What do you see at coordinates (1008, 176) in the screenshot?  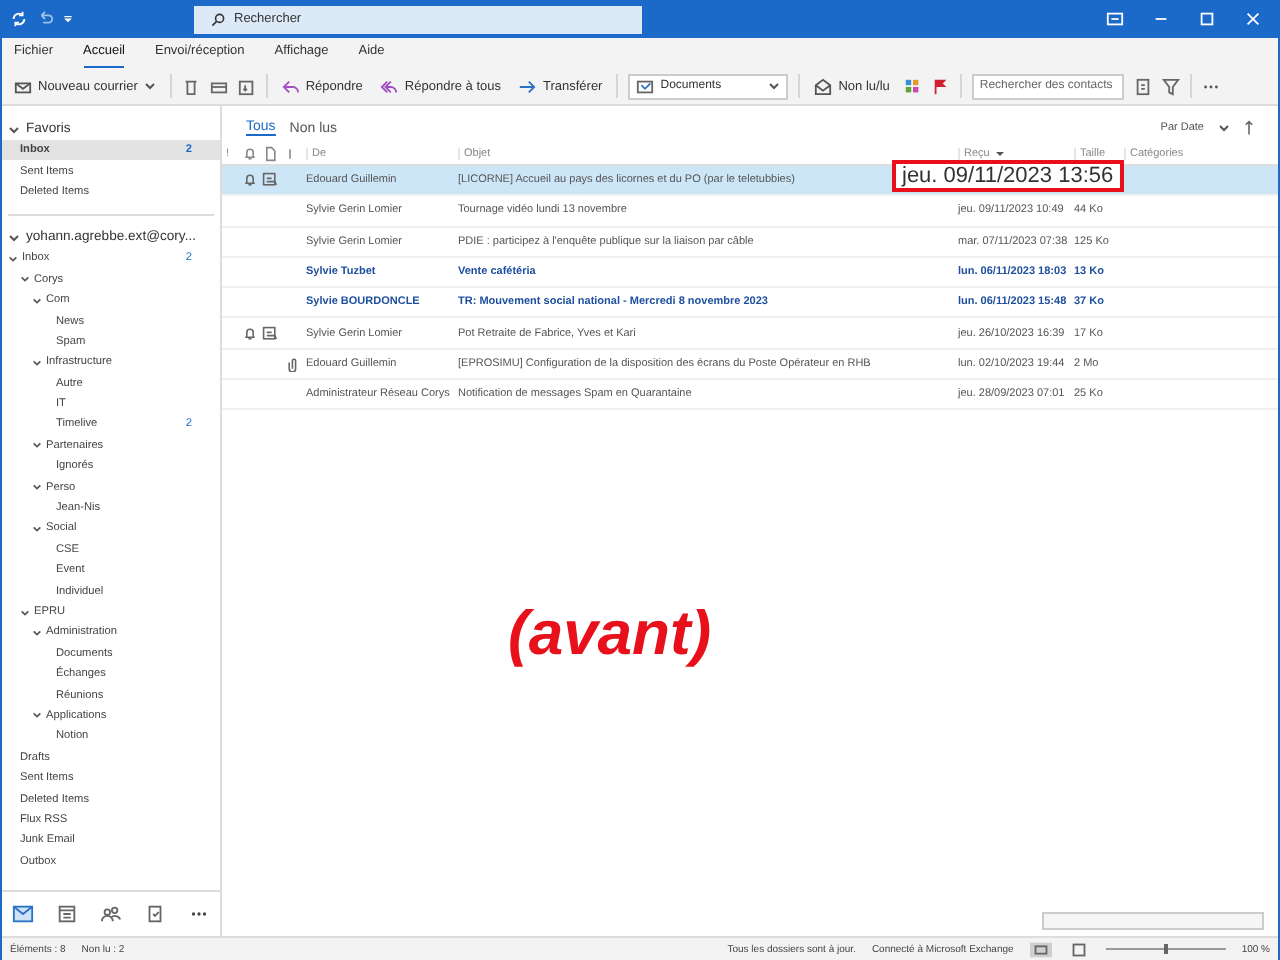 I see `highlighted-date-tooltip: jeu. 09/11/2023 13:56` at bounding box center [1008, 176].